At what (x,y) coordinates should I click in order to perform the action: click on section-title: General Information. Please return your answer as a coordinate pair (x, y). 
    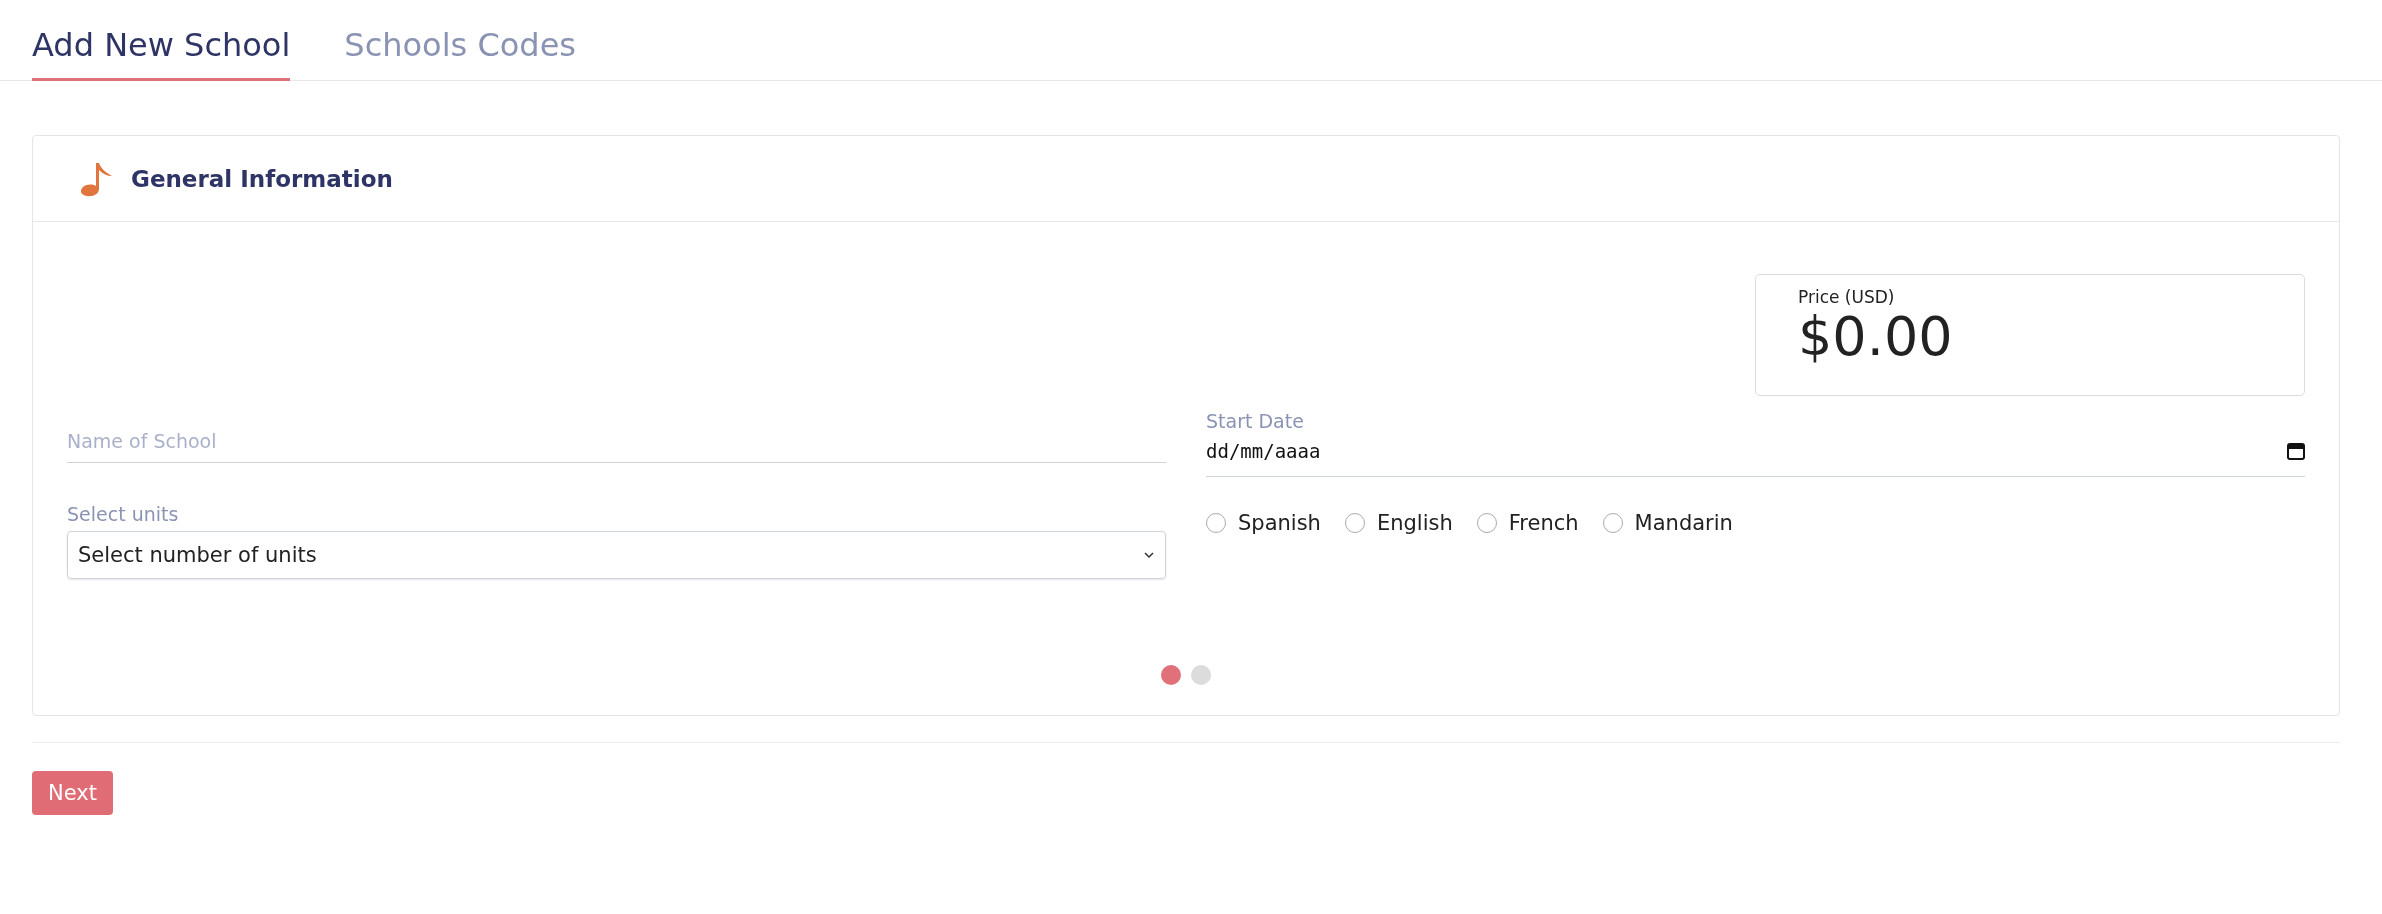
    Looking at the image, I should click on (262, 178).